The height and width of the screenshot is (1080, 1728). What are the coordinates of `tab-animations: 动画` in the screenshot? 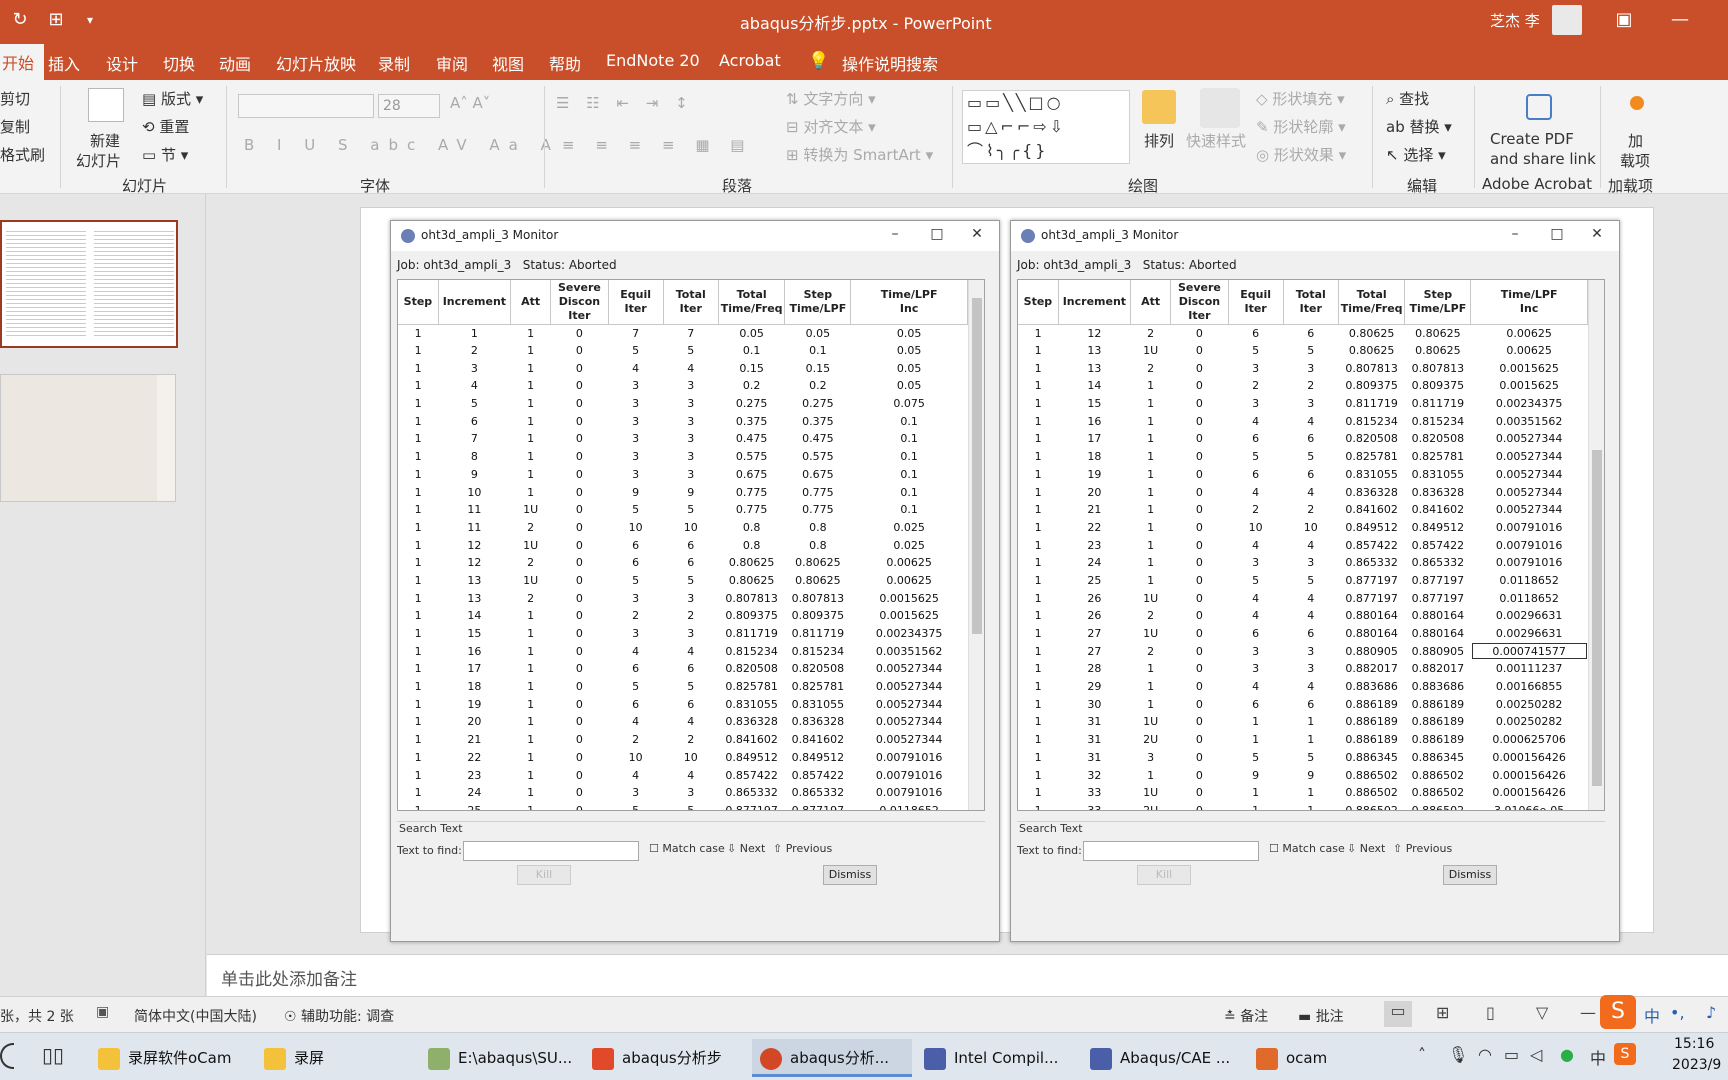 It's located at (235, 63).